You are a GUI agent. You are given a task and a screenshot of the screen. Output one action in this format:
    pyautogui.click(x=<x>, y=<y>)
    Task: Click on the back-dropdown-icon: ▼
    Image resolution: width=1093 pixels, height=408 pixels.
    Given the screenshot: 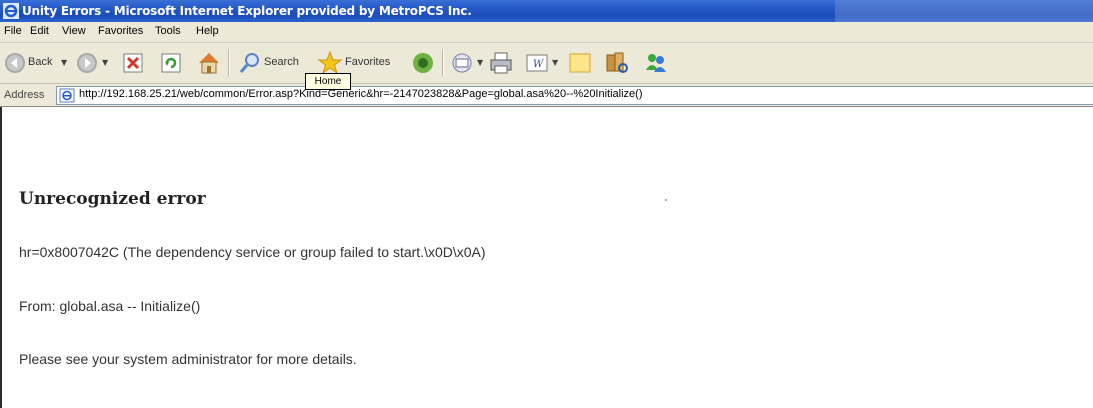 What is the action you would take?
    pyautogui.click(x=64, y=62)
    